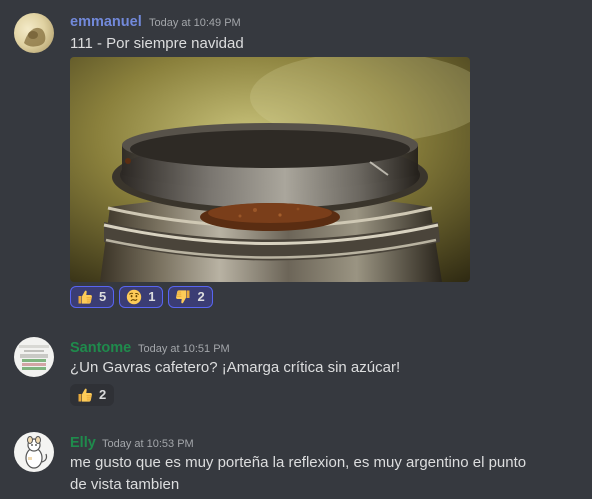  What do you see at coordinates (100, 348) in the screenshot?
I see `username: Santome` at bounding box center [100, 348].